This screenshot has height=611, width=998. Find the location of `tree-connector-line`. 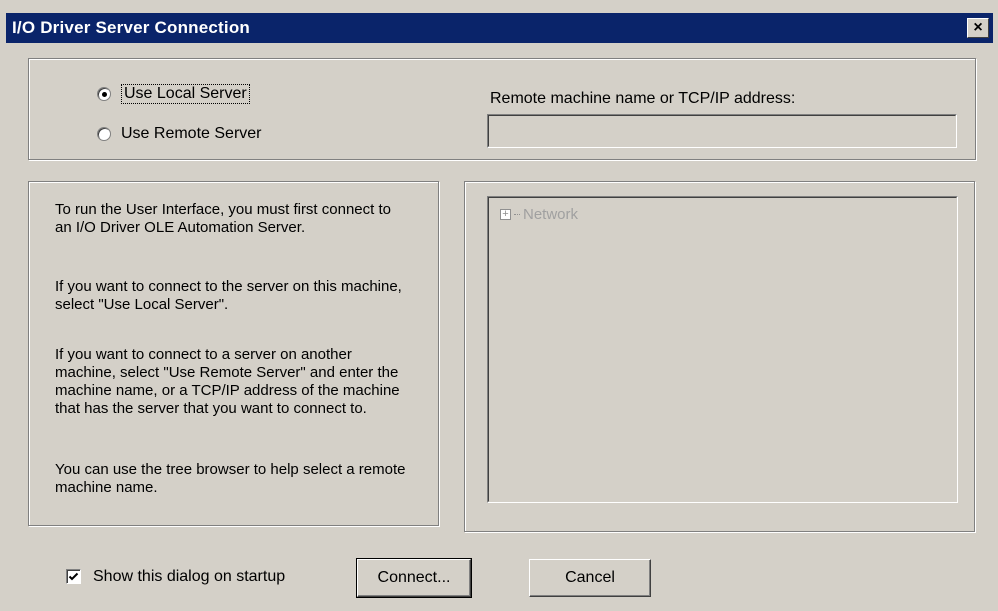

tree-connector-line is located at coordinates (517, 214).